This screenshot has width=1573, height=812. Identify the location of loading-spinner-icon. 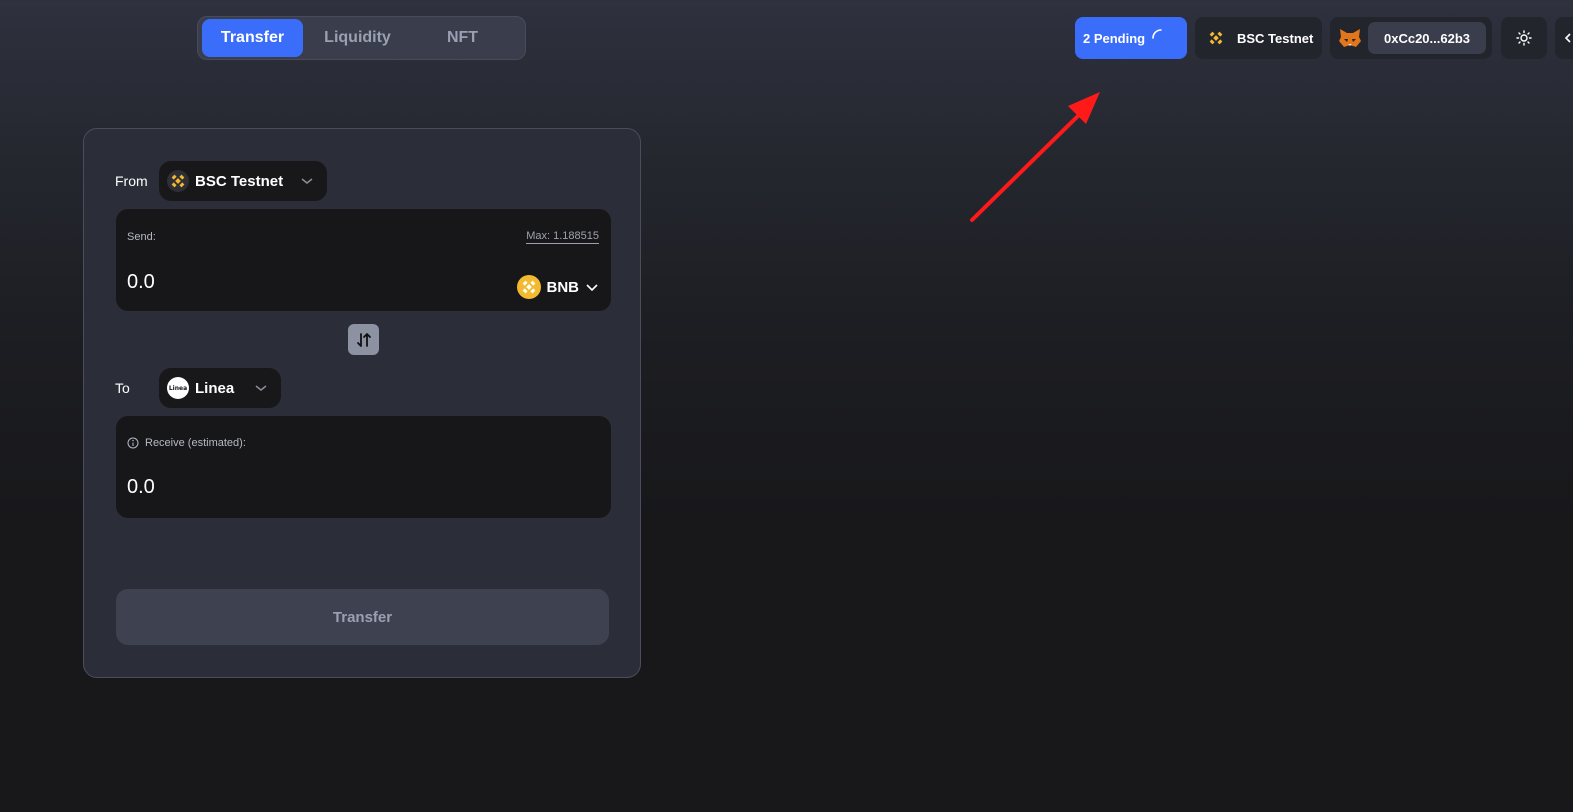
(1157, 34).